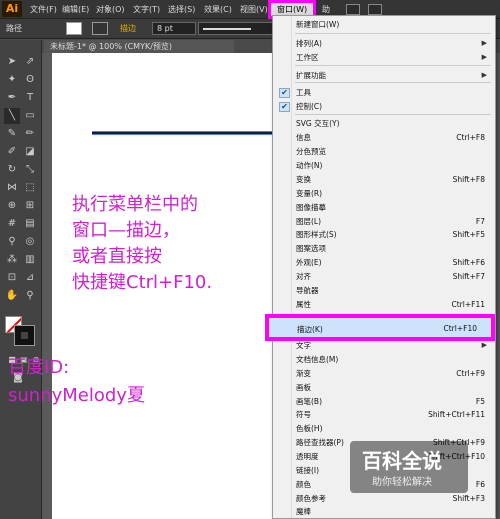  What do you see at coordinates (307, 456) in the screenshot?
I see `menu-item-label: 透明度` at bounding box center [307, 456].